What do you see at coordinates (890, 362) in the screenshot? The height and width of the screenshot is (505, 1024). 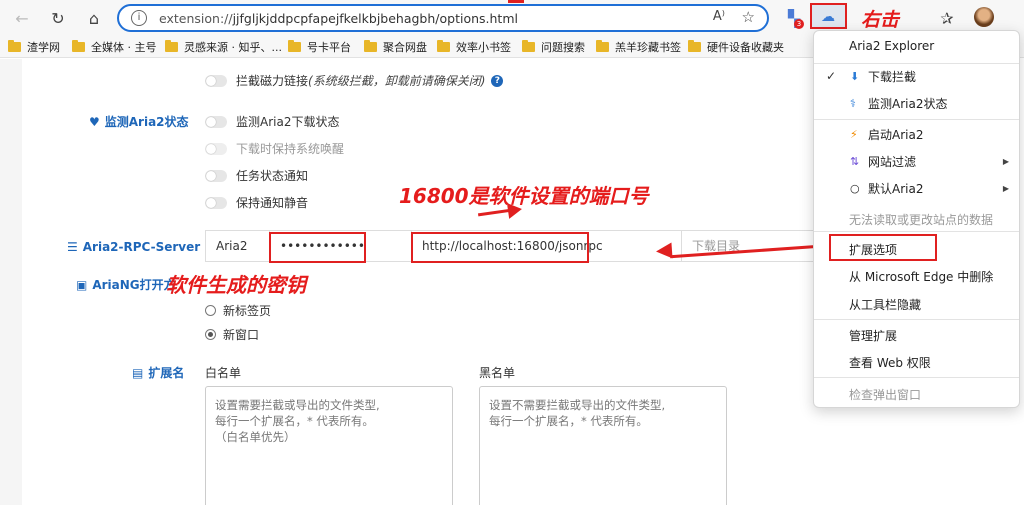 I see `menu-item-label: 查看 Web 权限` at bounding box center [890, 362].